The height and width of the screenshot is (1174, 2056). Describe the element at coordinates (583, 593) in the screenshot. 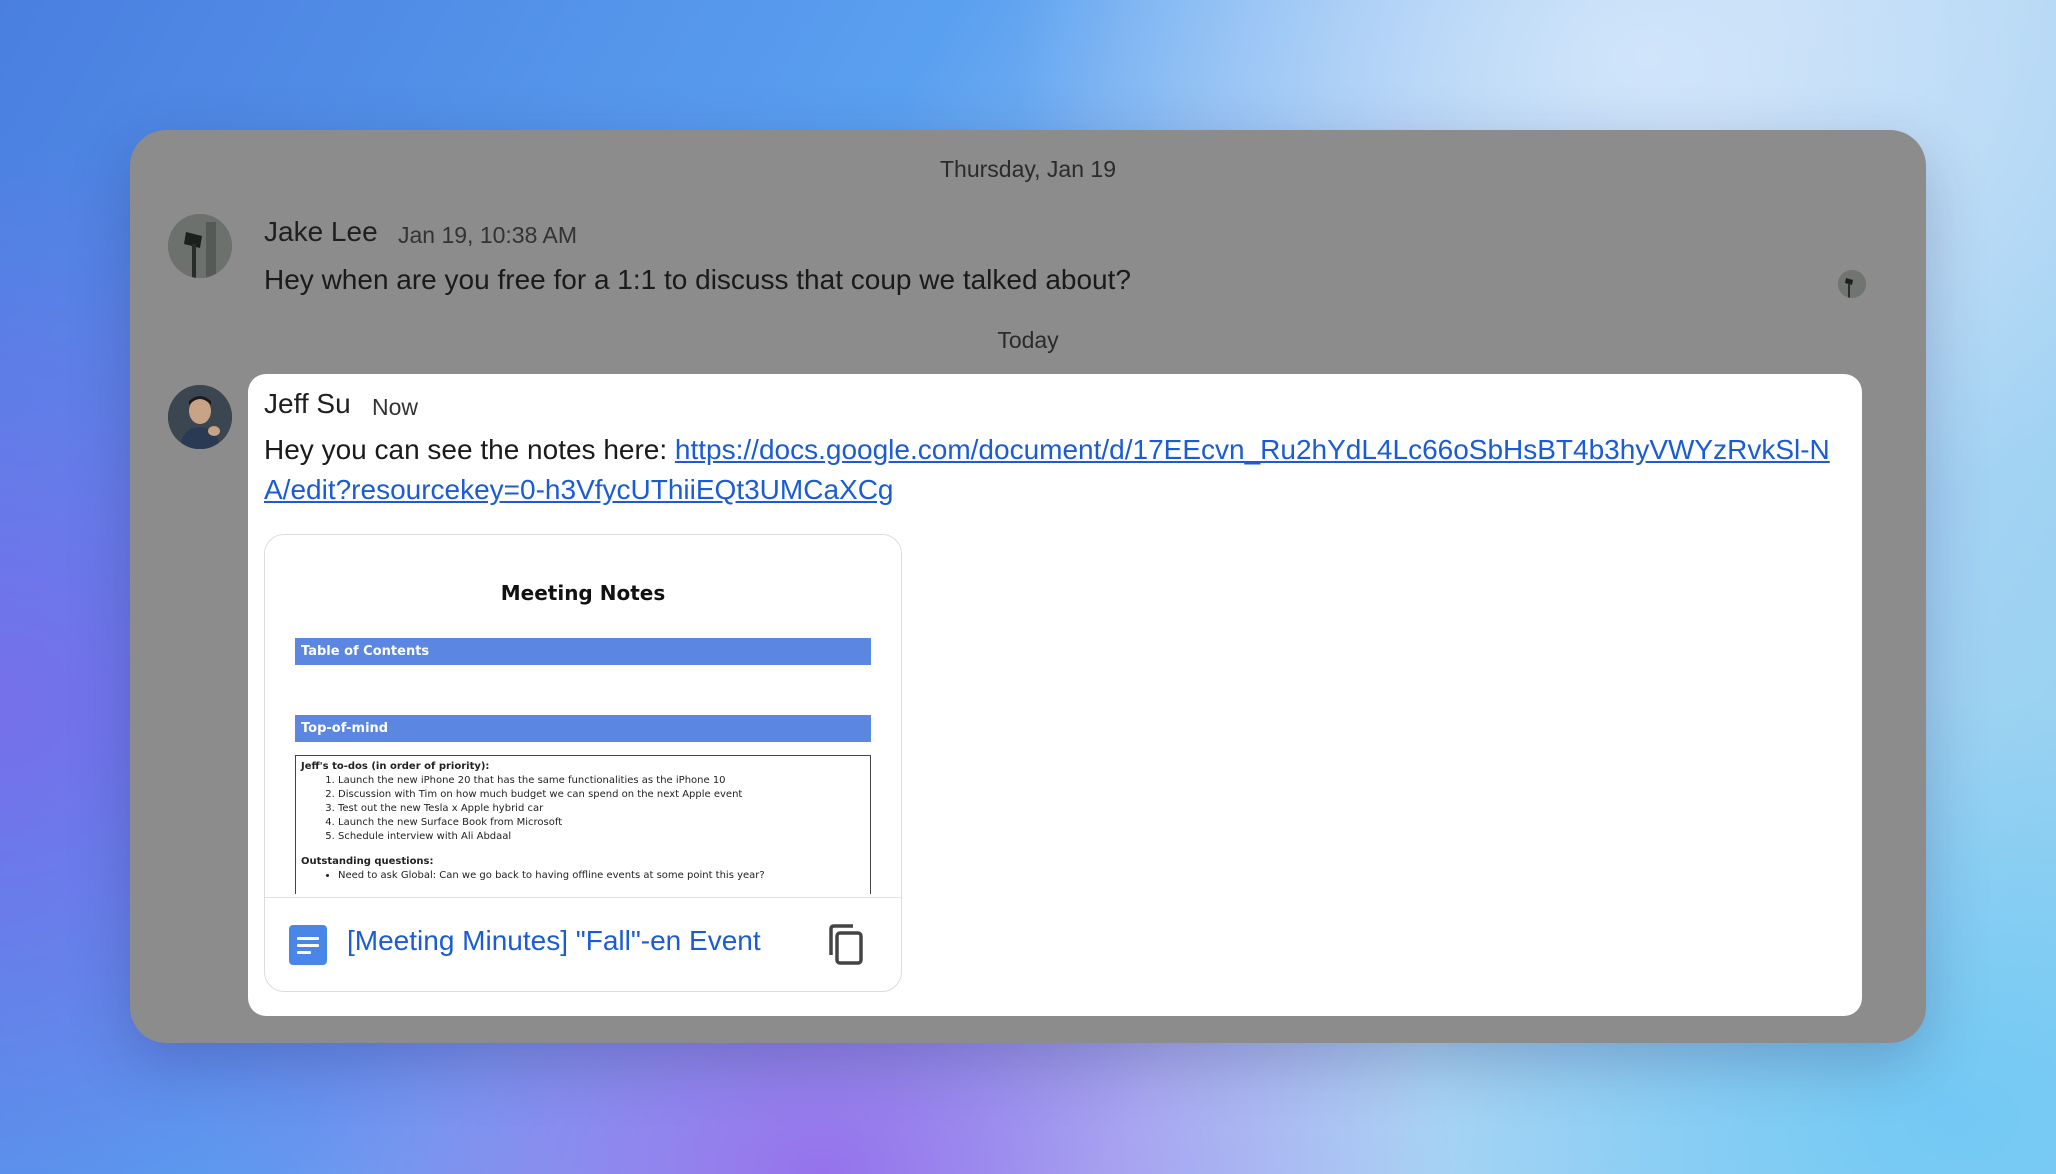

I see `doc-preview-title: Meeting Notes` at that location.